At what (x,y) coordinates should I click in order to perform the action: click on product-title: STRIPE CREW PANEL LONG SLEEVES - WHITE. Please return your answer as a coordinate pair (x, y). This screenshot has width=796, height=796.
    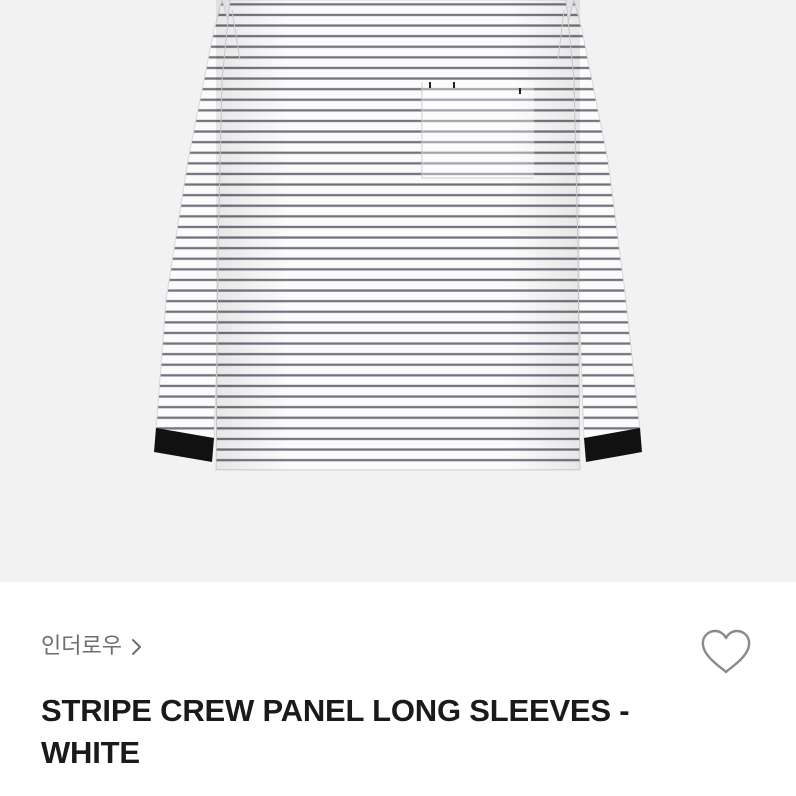
    Looking at the image, I should click on (335, 731).